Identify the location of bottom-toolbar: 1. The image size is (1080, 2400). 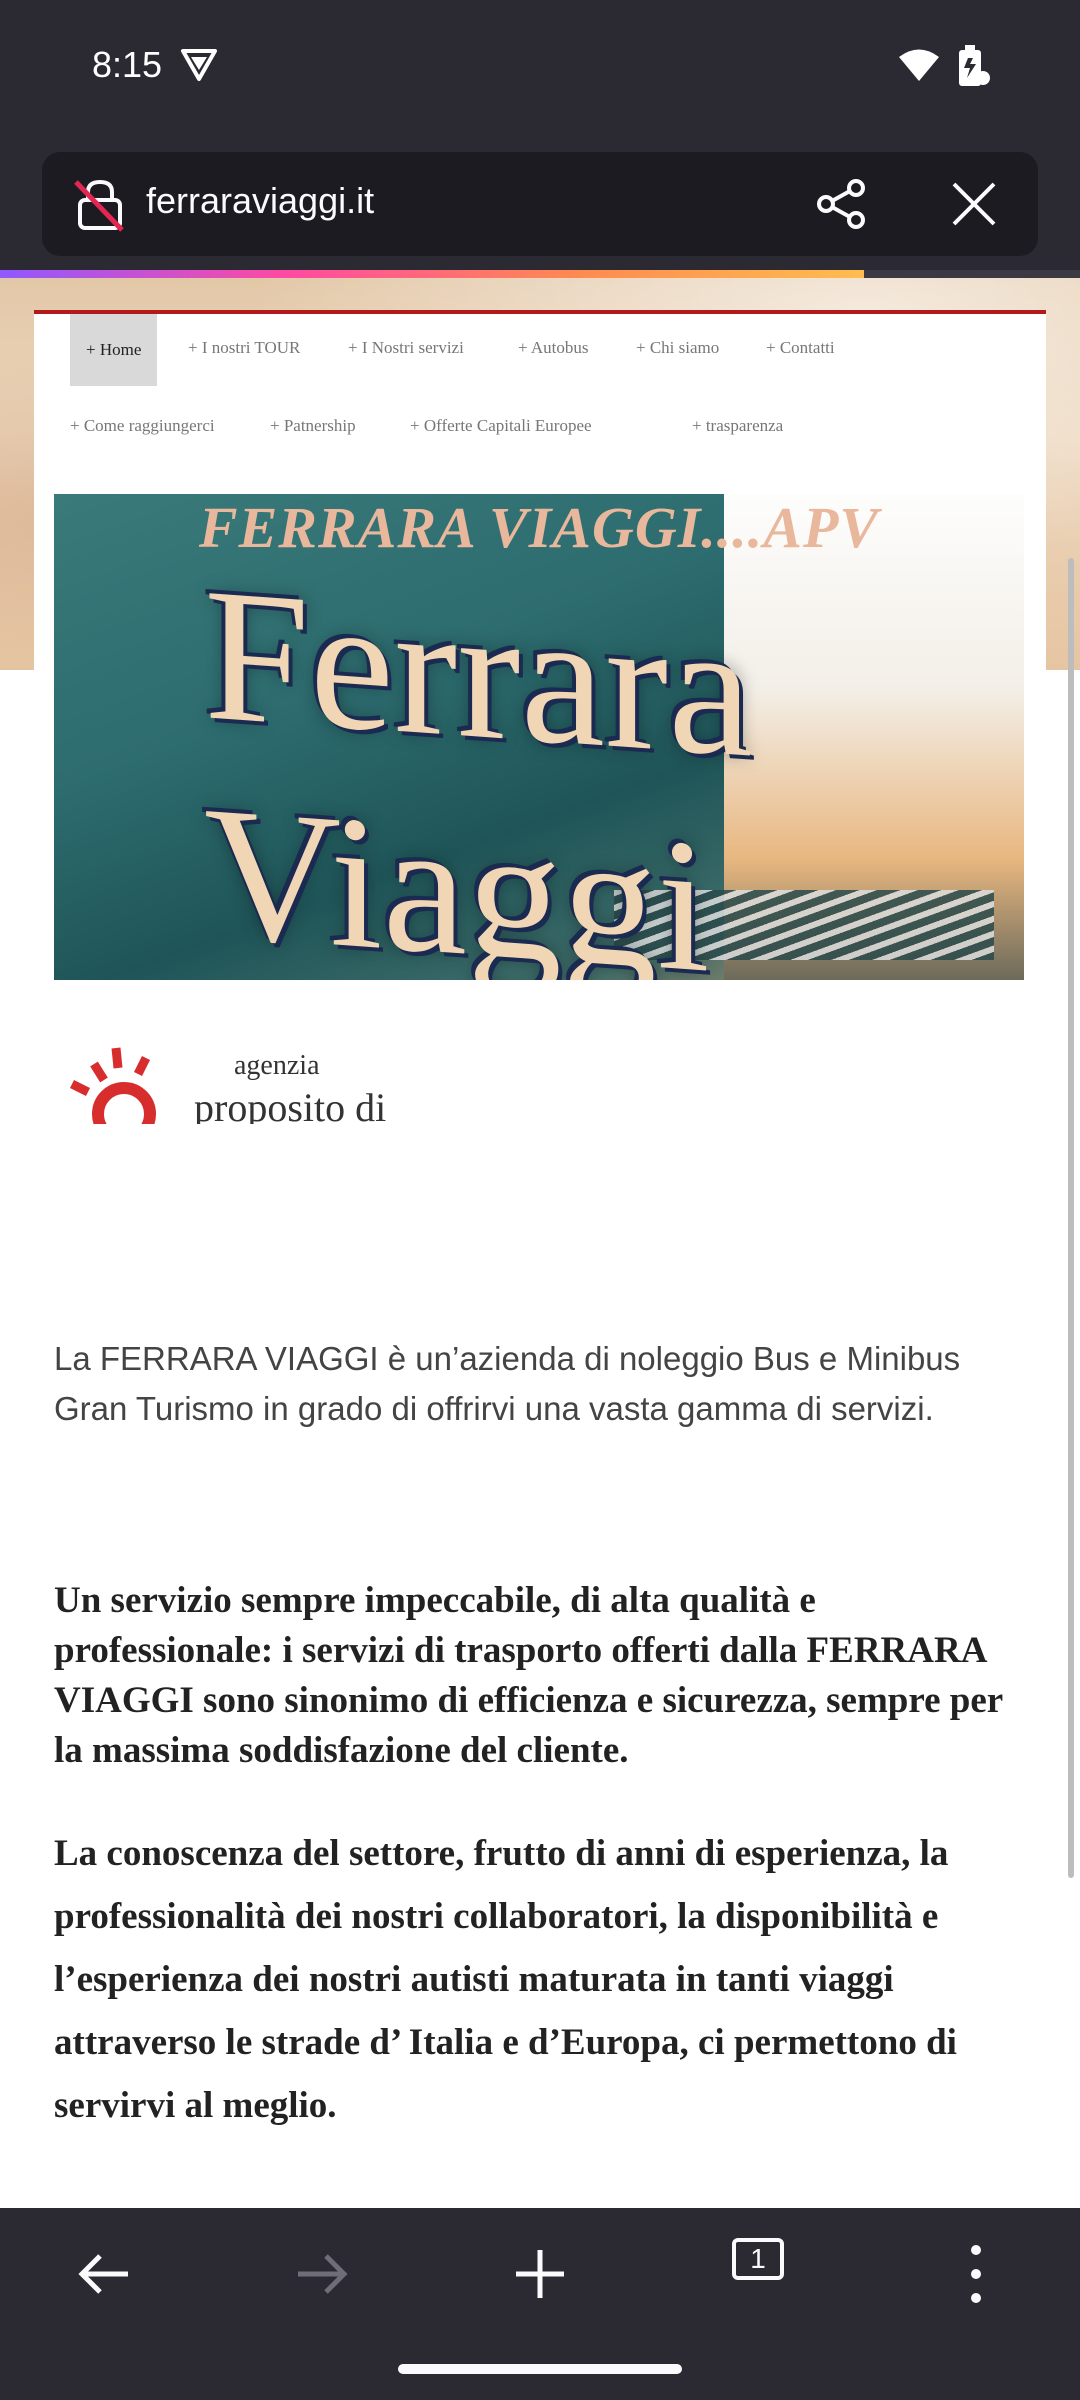
(540, 2274).